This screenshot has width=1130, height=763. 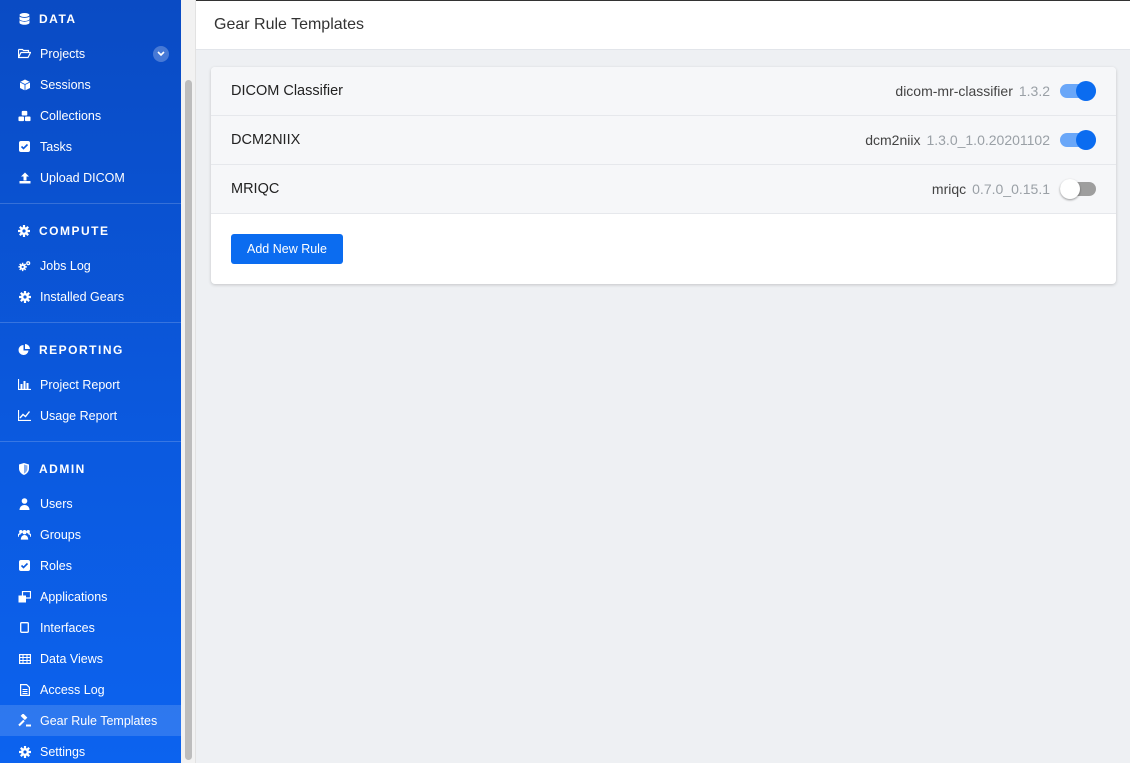 I want to click on sidebar-item-label: Interfaces, so click(x=67, y=627).